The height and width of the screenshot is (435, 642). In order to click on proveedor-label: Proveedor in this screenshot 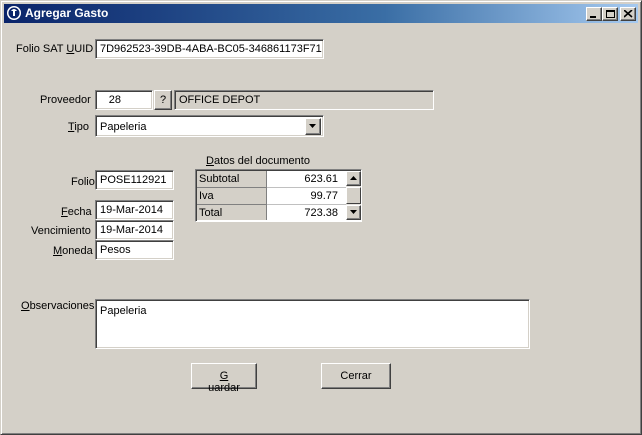, I will do `click(65, 100)`.